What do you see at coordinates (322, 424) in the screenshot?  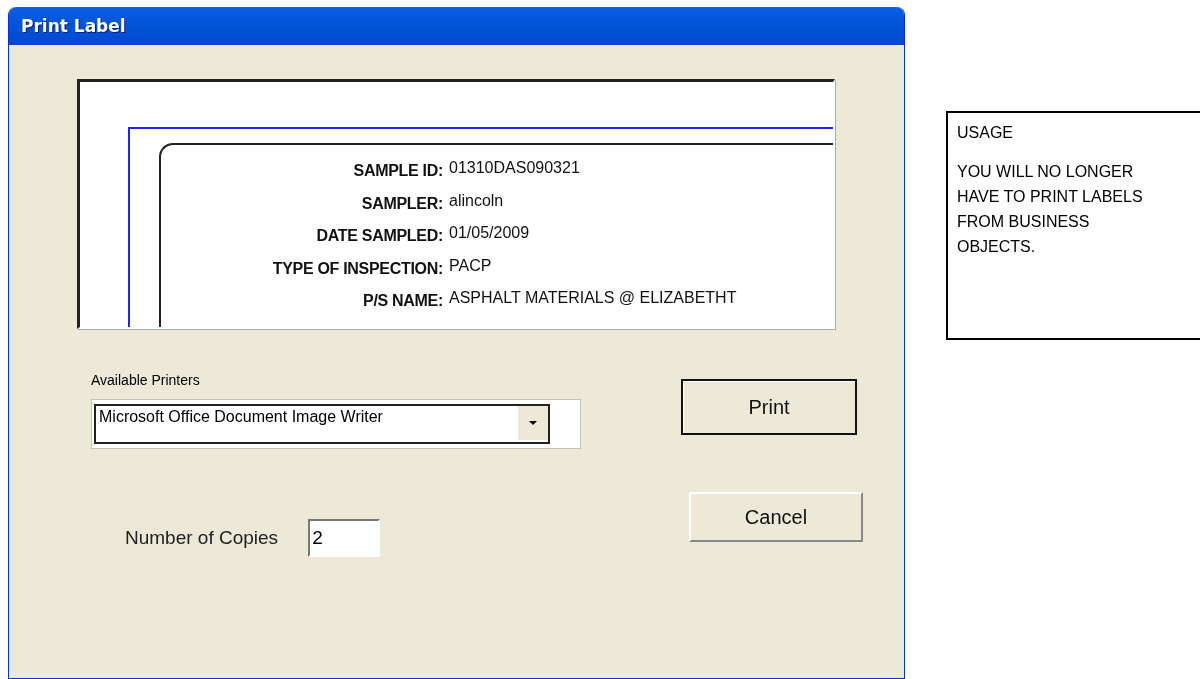 I see `printer-dropdown: Microsoft Office Document Image Writer` at bounding box center [322, 424].